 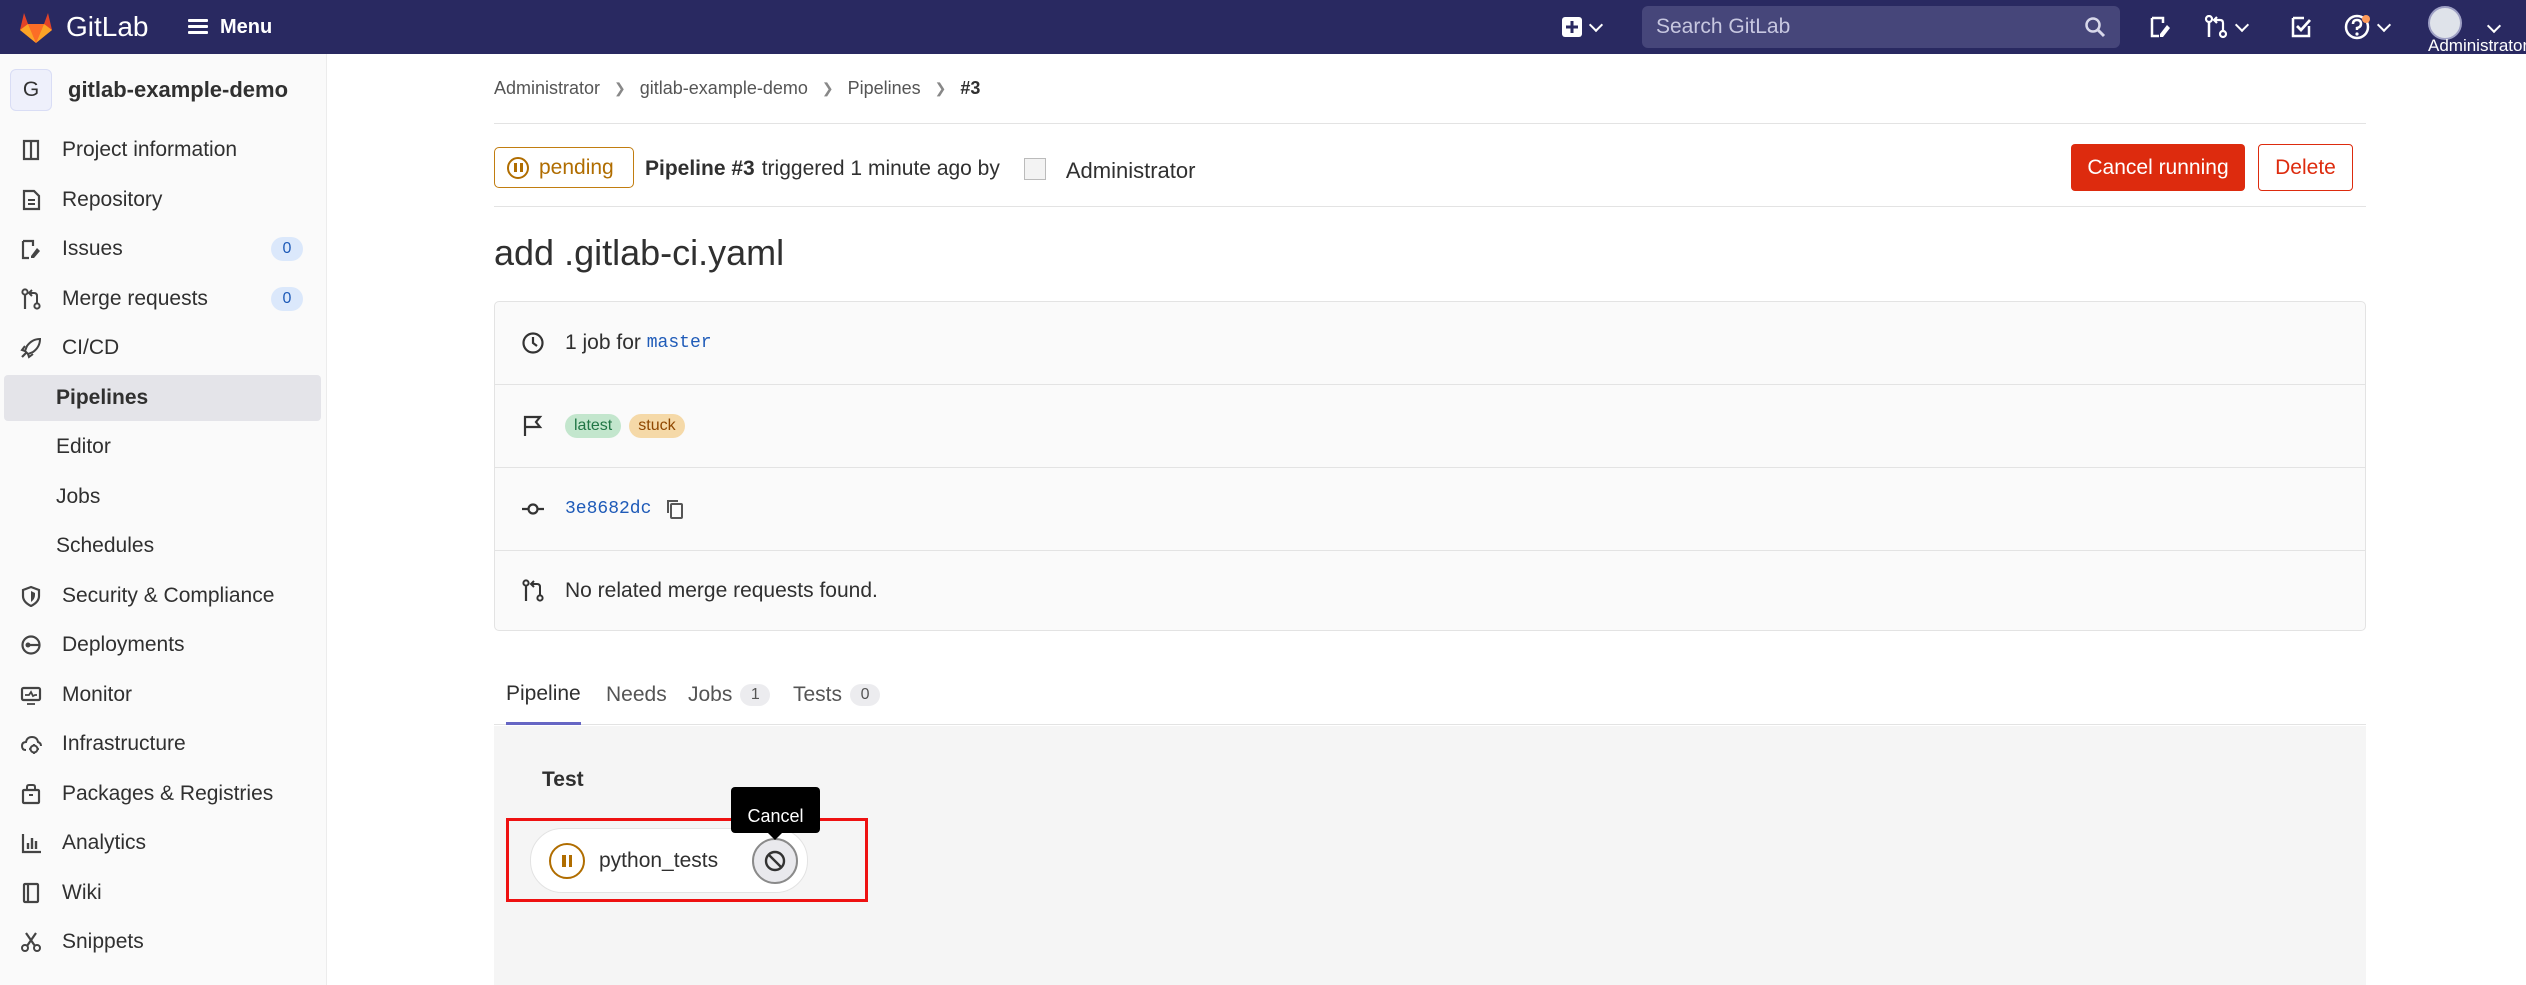 What do you see at coordinates (107, 26) in the screenshot?
I see `logo-text: GitLab` at bounding box center [107, 26].